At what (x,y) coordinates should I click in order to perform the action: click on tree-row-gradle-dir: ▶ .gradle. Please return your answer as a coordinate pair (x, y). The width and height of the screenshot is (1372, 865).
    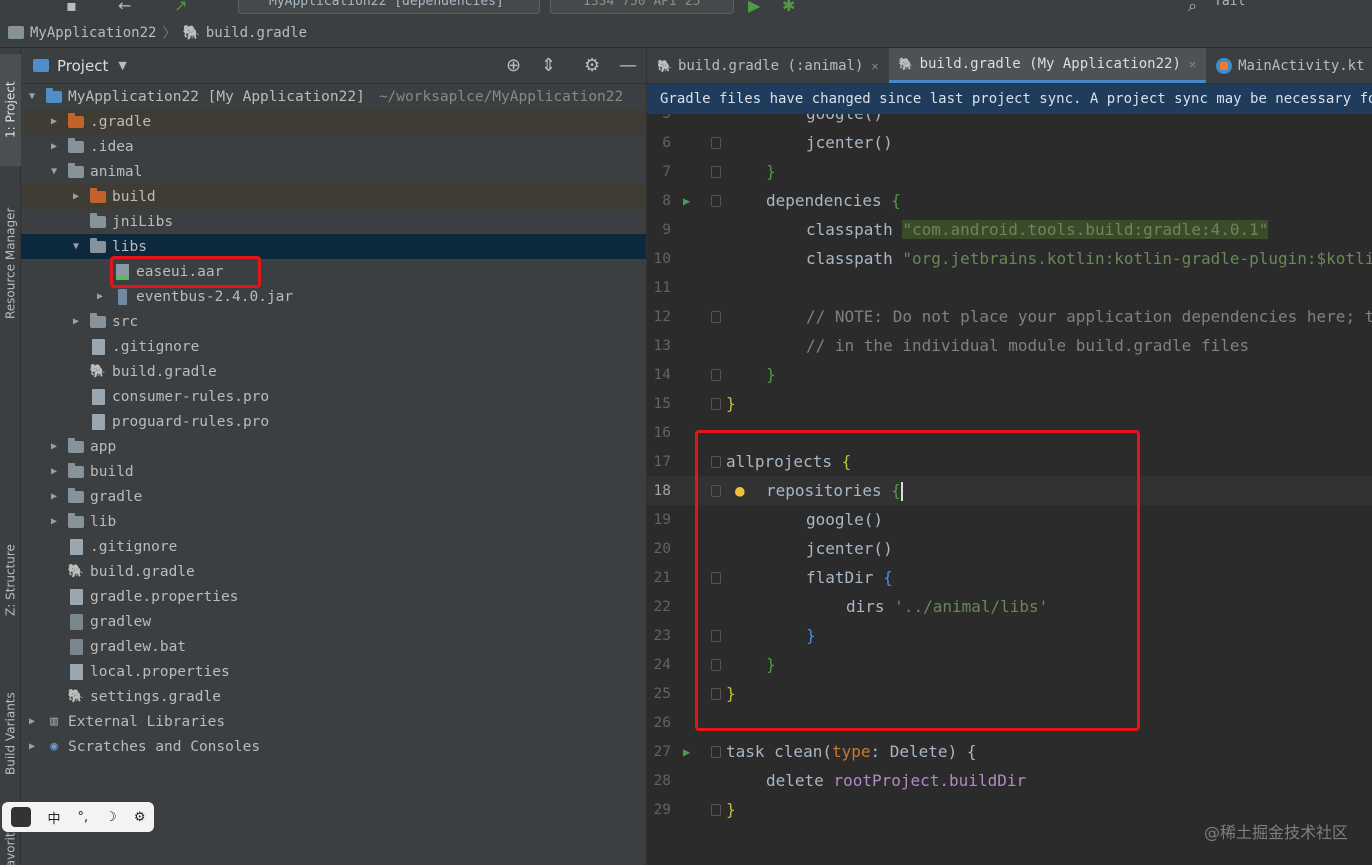
    Looking at the image, I should click on (333, 121).